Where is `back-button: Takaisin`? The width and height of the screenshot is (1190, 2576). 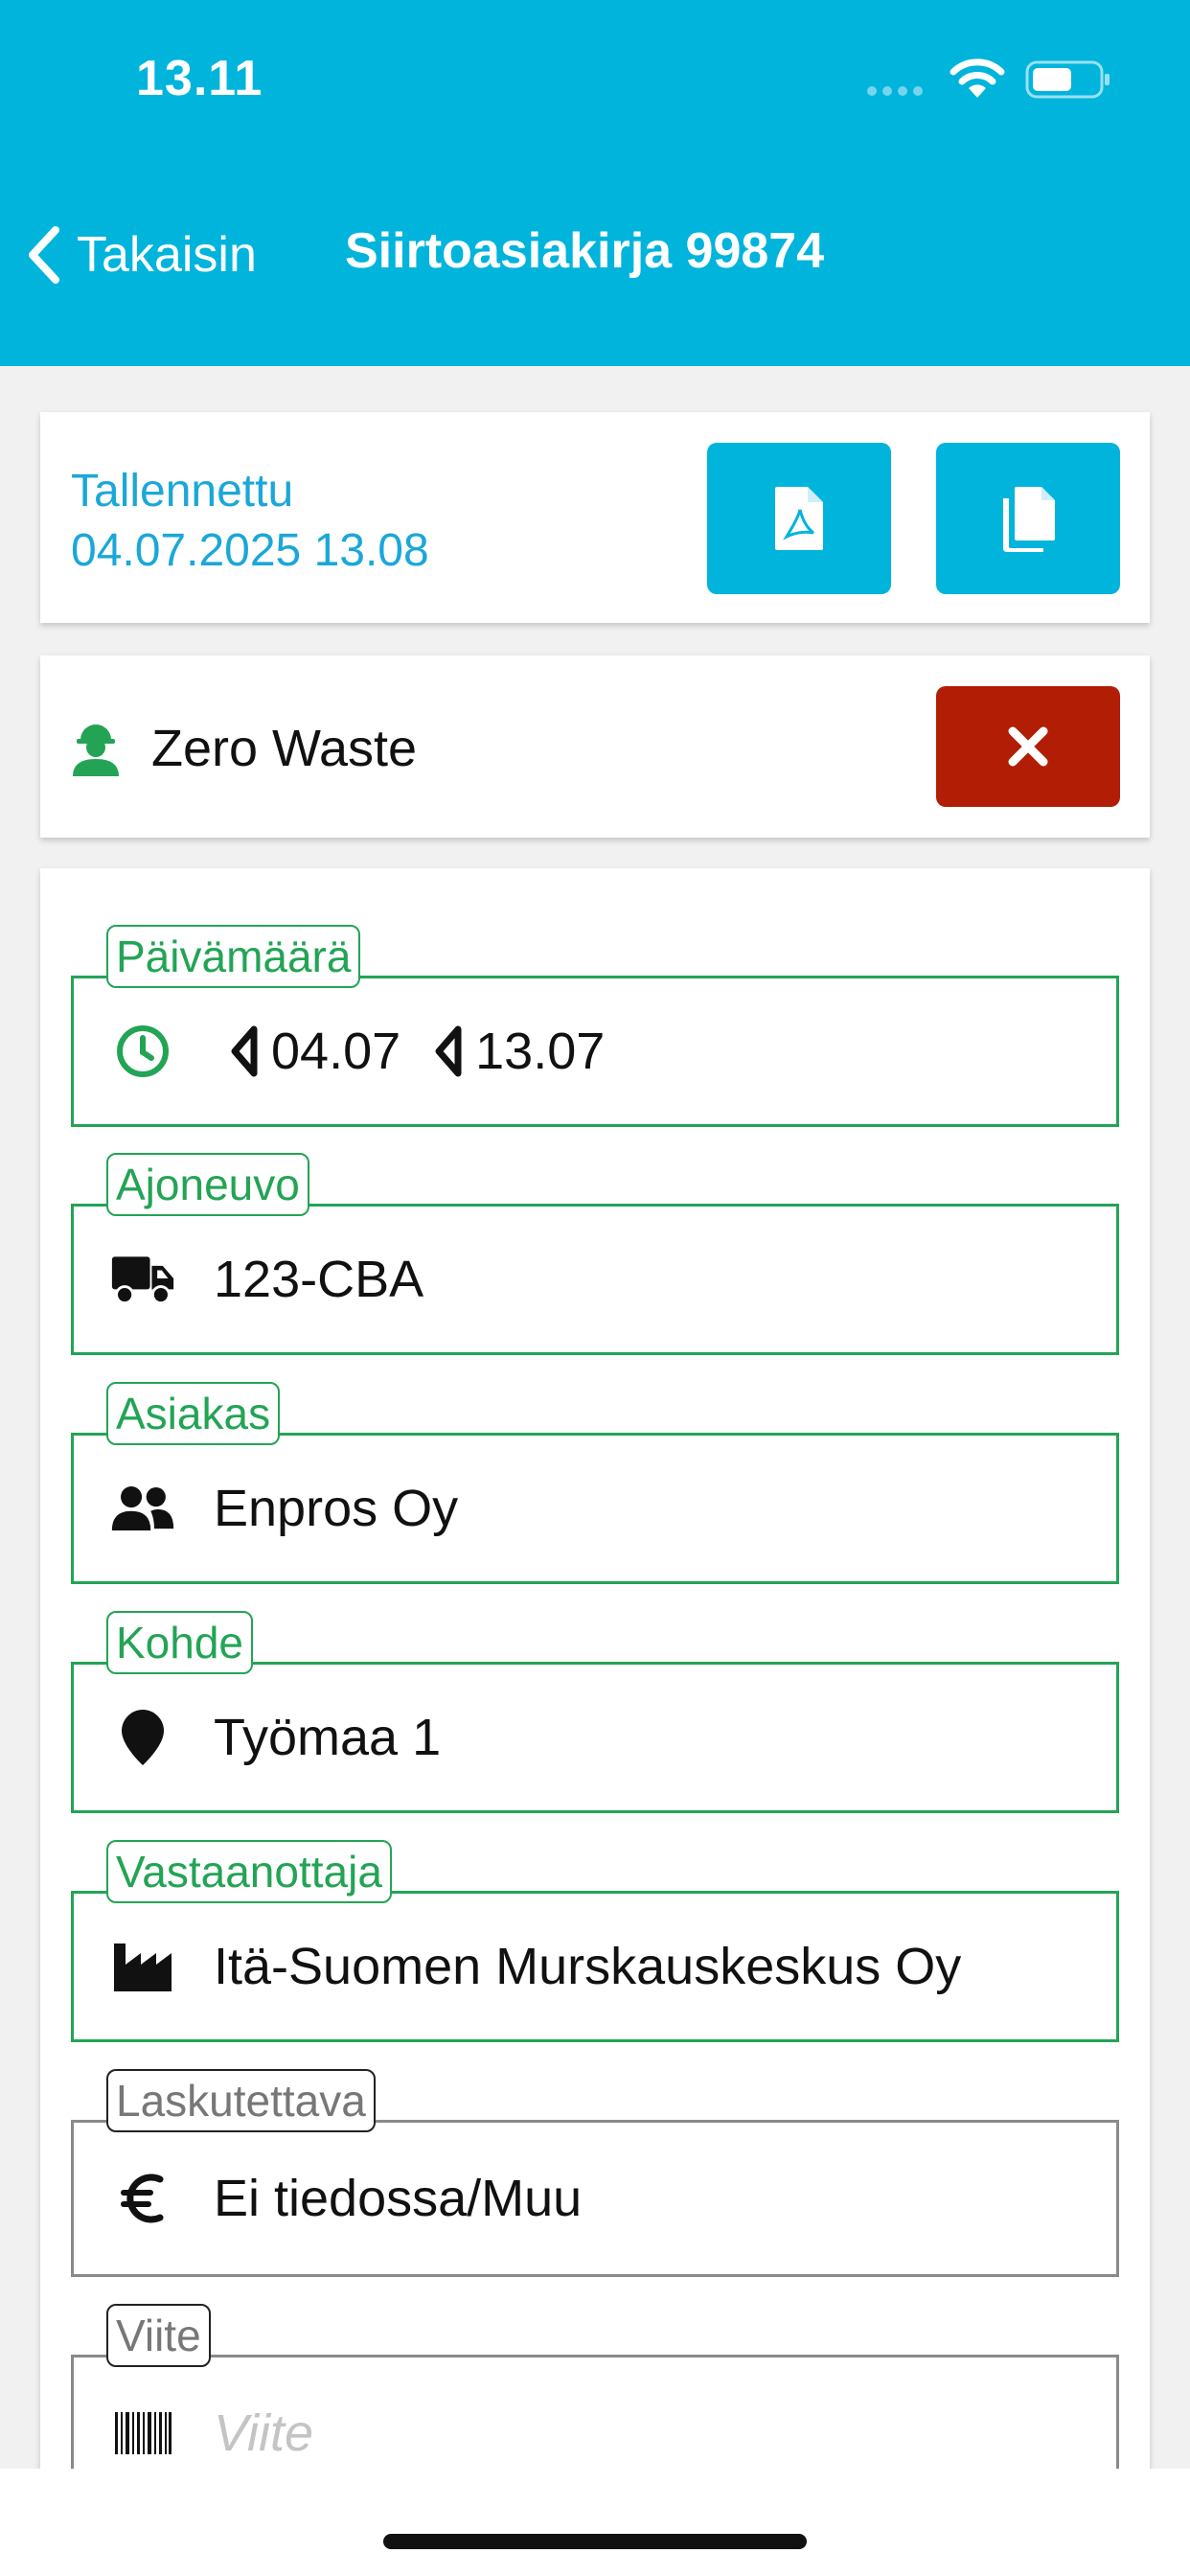 back-button: Takaisin is located at coordinates (141, 255).